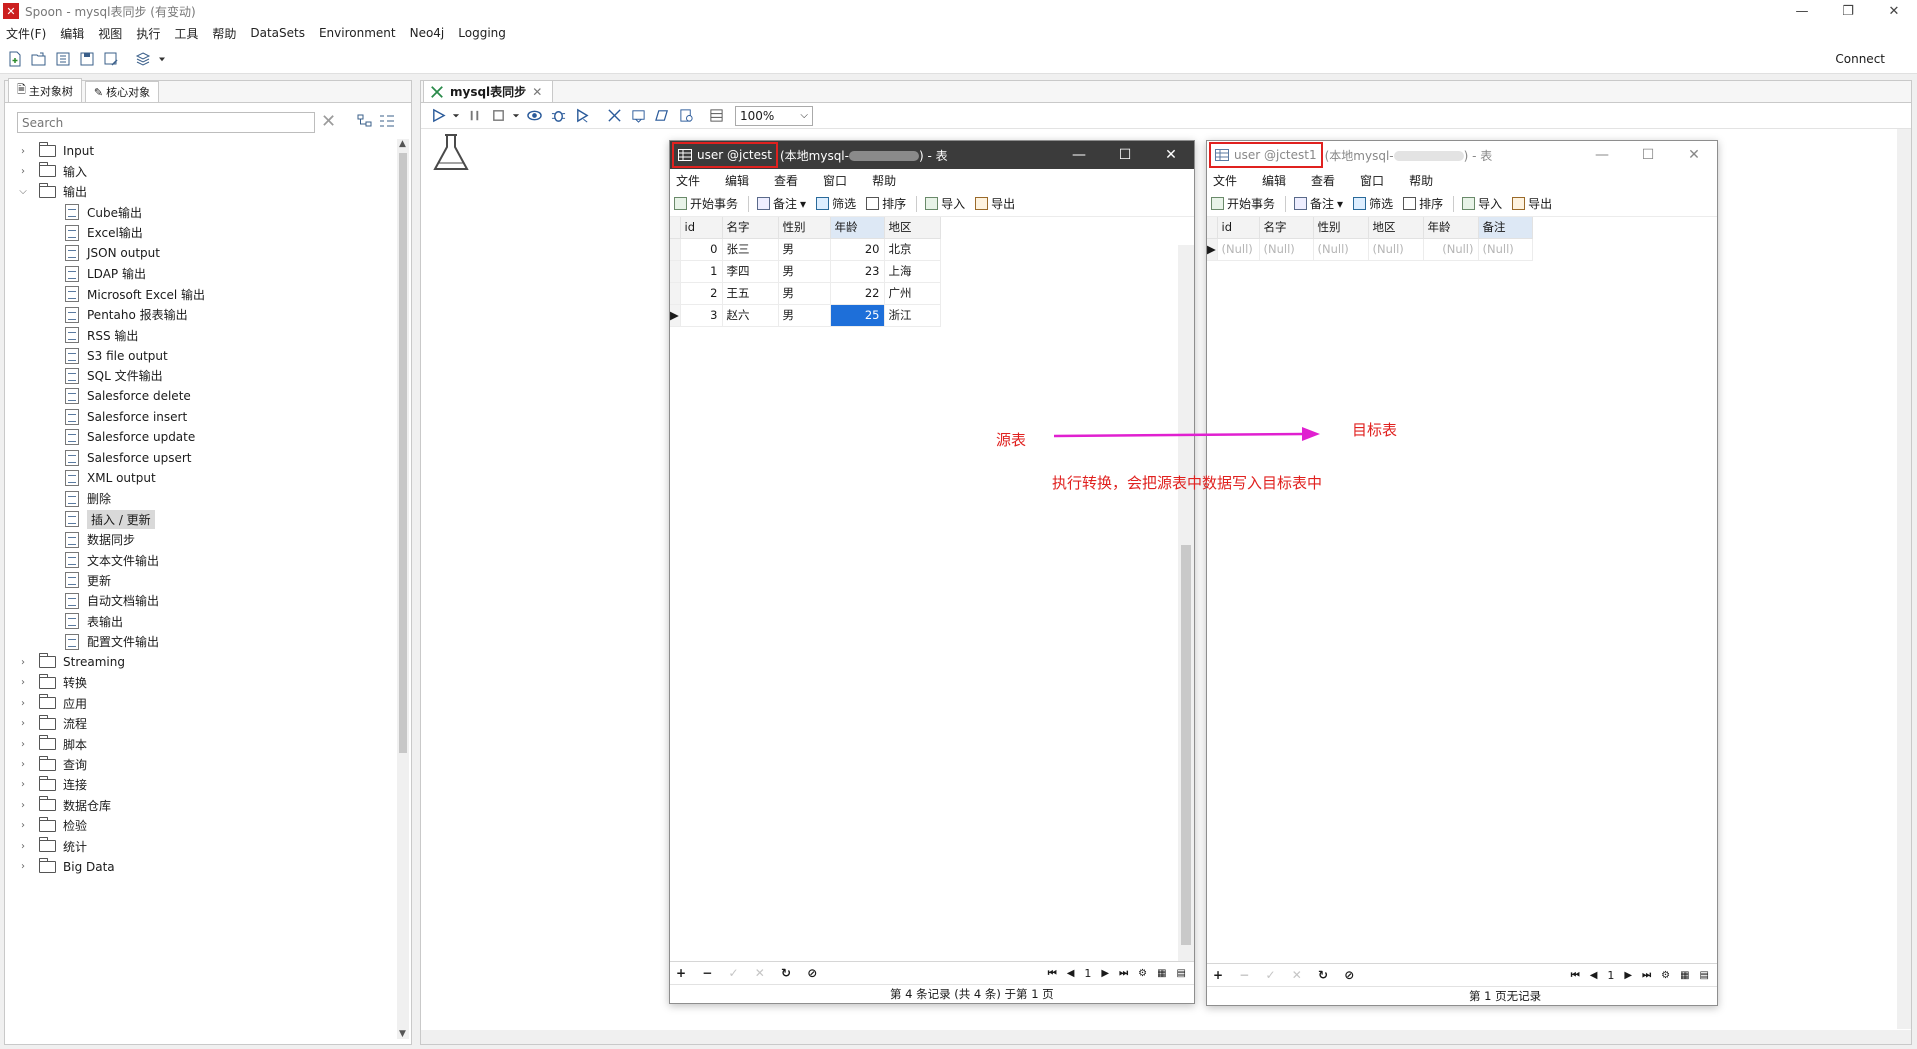 The width and height of the screenshot is (1917, 1049). Describe the element at coordinates (1105, 973) in the screenshot. I see `next-page-icon: ▶` at that location.